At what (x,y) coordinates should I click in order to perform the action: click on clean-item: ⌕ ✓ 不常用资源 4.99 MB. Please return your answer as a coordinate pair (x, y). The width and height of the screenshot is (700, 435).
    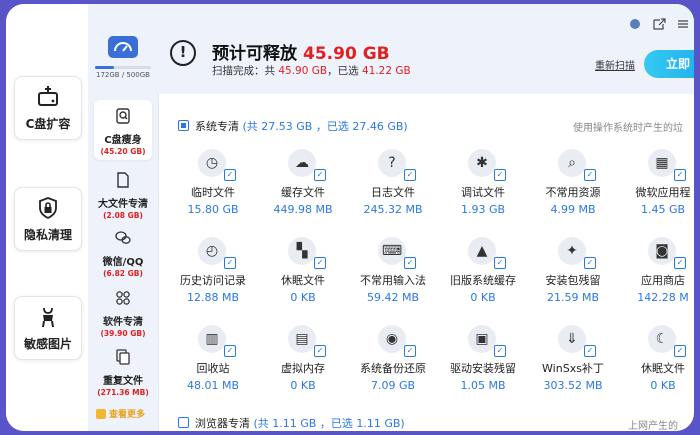
    Looking at the image, I should click on (573, 189).